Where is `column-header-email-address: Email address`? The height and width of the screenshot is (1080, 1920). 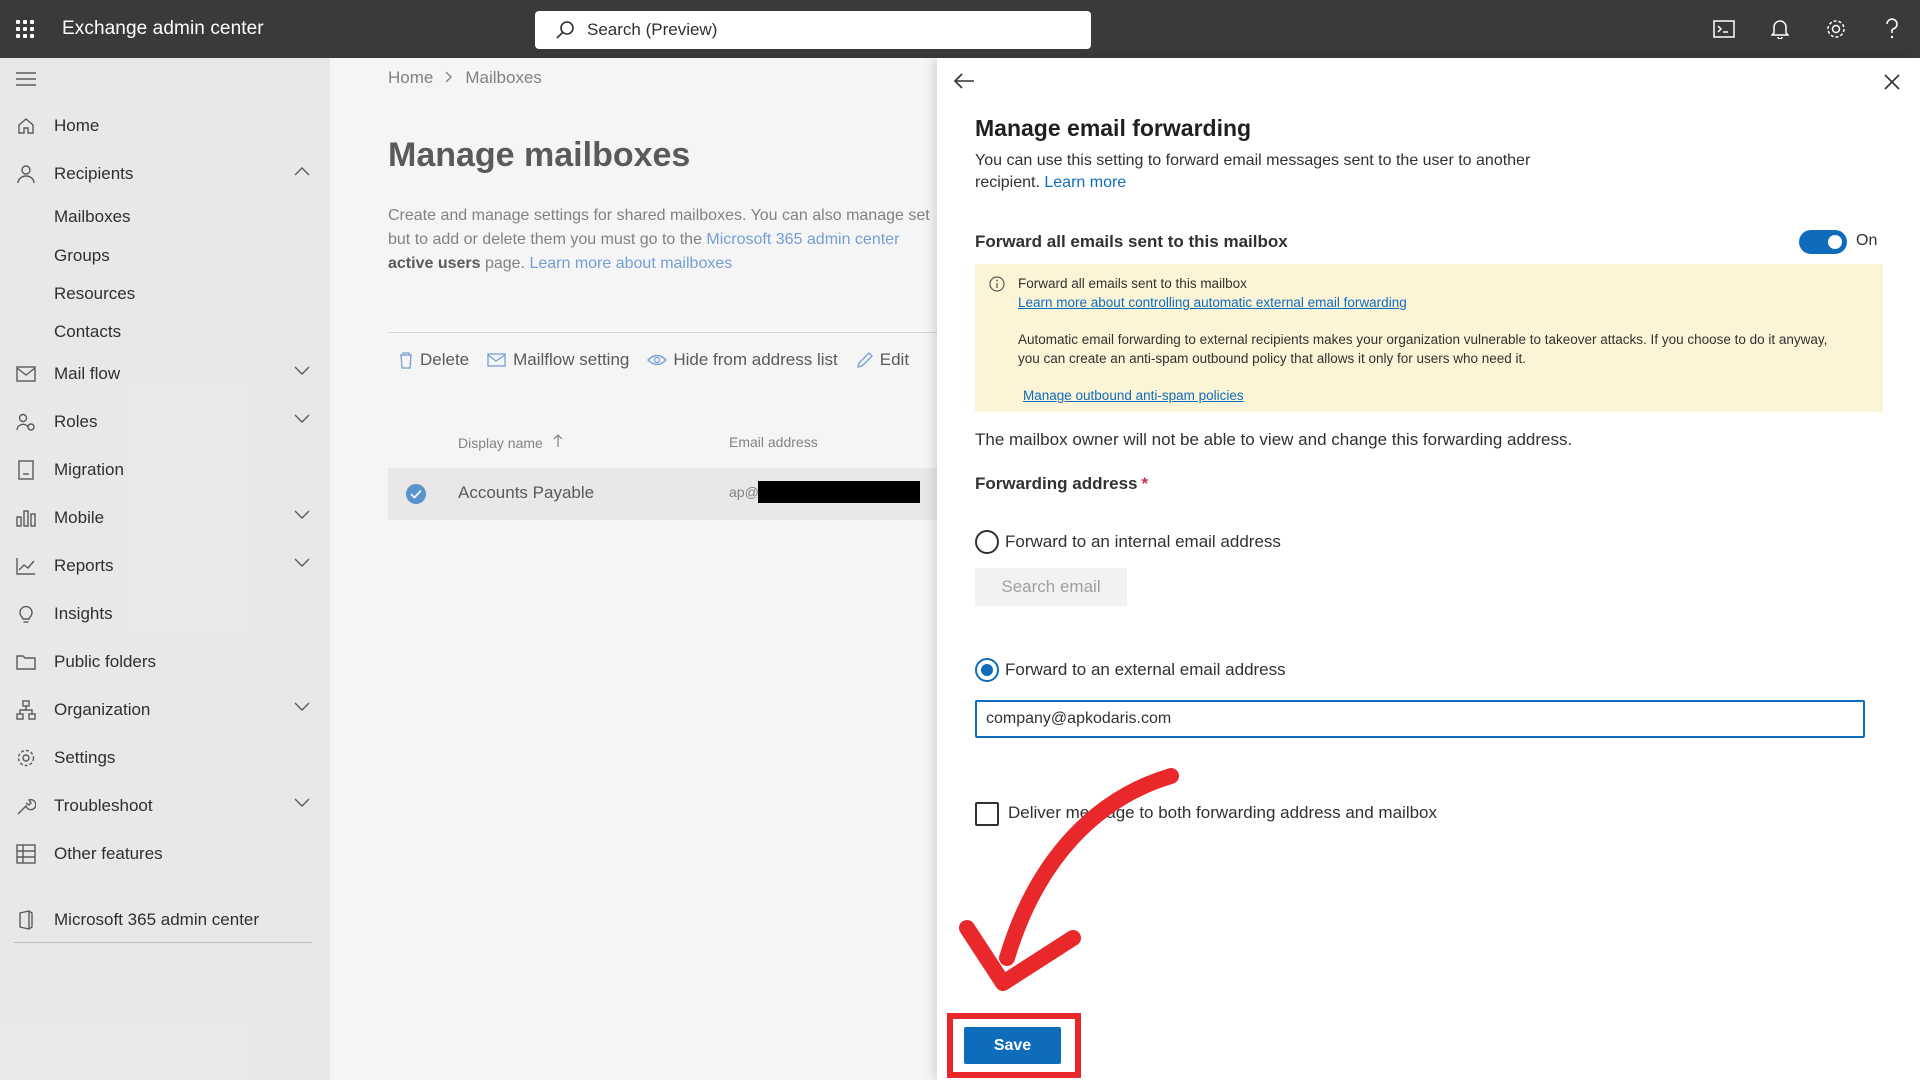 column-header-email-address: Email address is located at coordinates (773, 442).